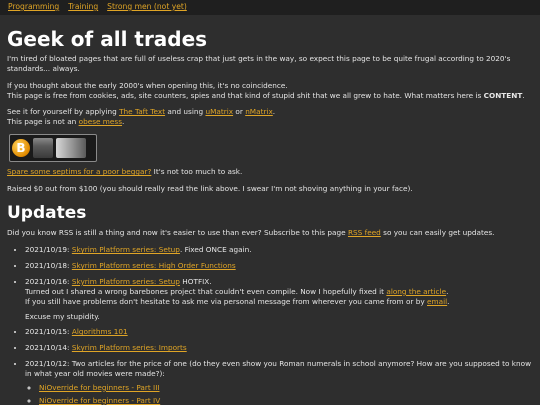 This screenshot has width=540, height=405. Describe the element at coordinates (33, 8) in the screenshot. I see `nav-link-programming: Programming` at that location.